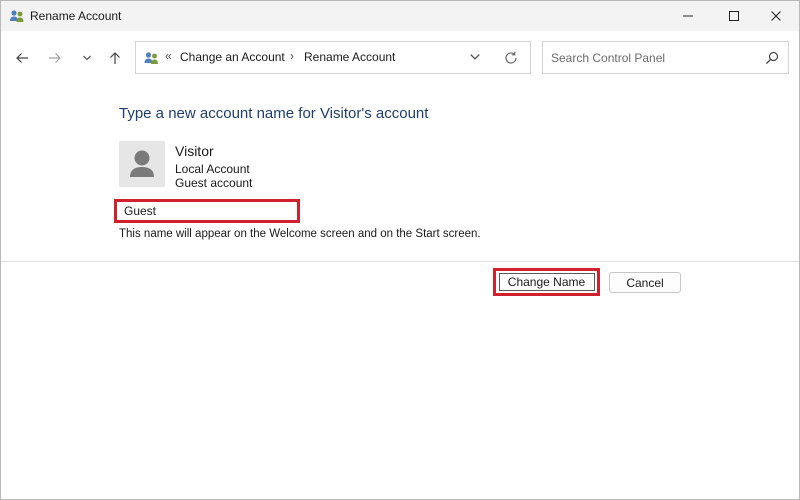 This screenshot has width=800, height=500. I want to click on window-title: Rename Account, so click(76, 16).